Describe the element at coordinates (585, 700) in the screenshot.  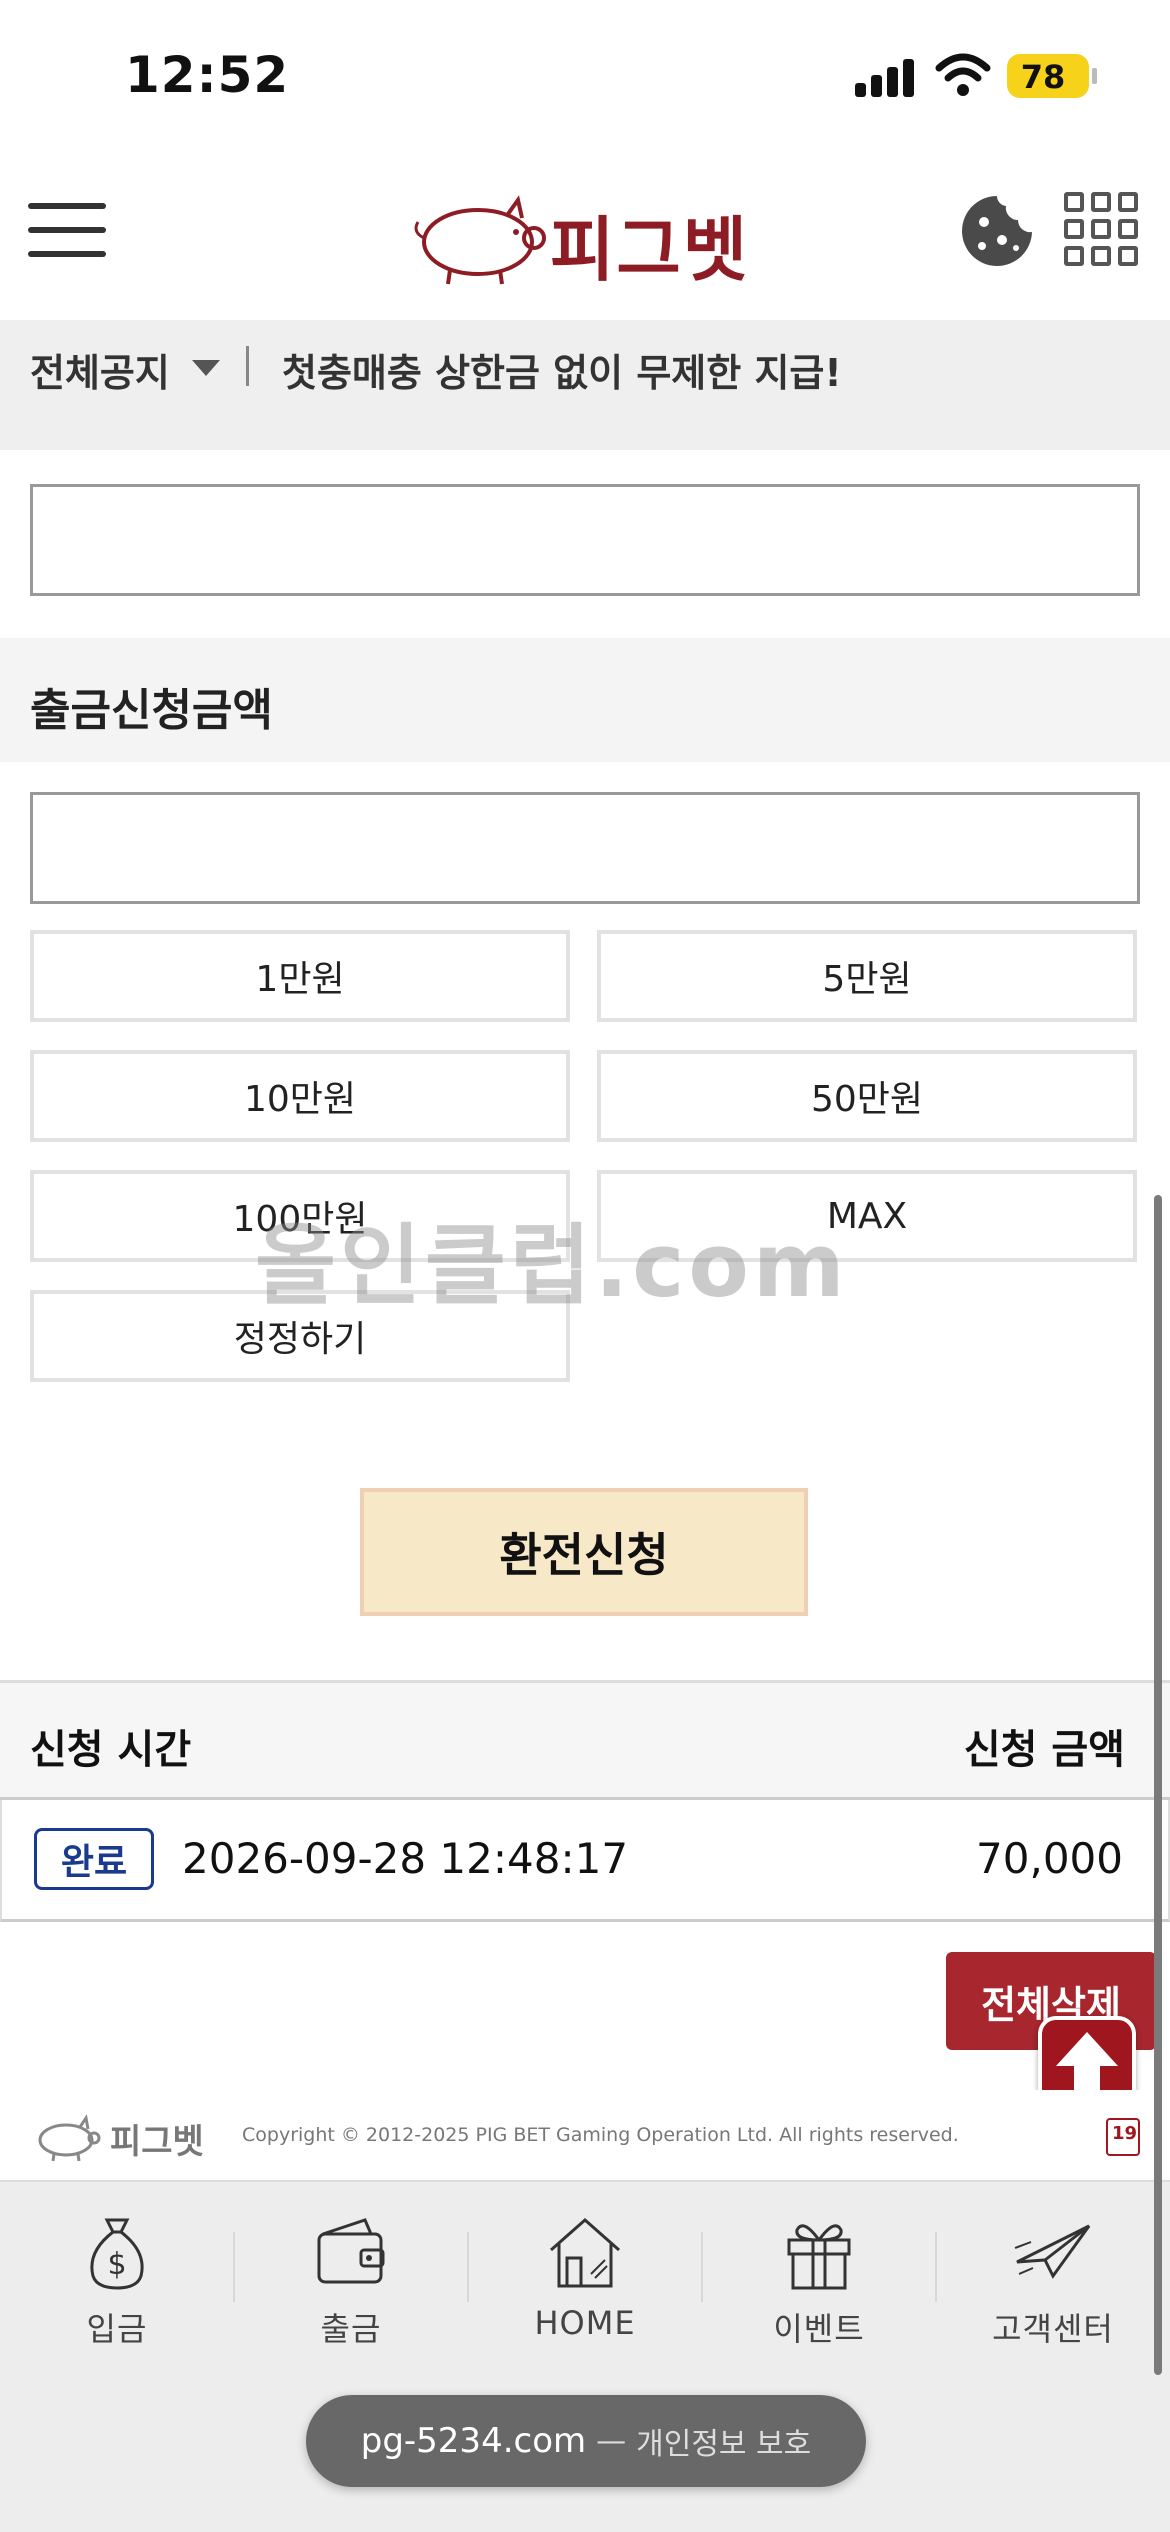
I see `amount-section-header: 출금신청금액` at that location.